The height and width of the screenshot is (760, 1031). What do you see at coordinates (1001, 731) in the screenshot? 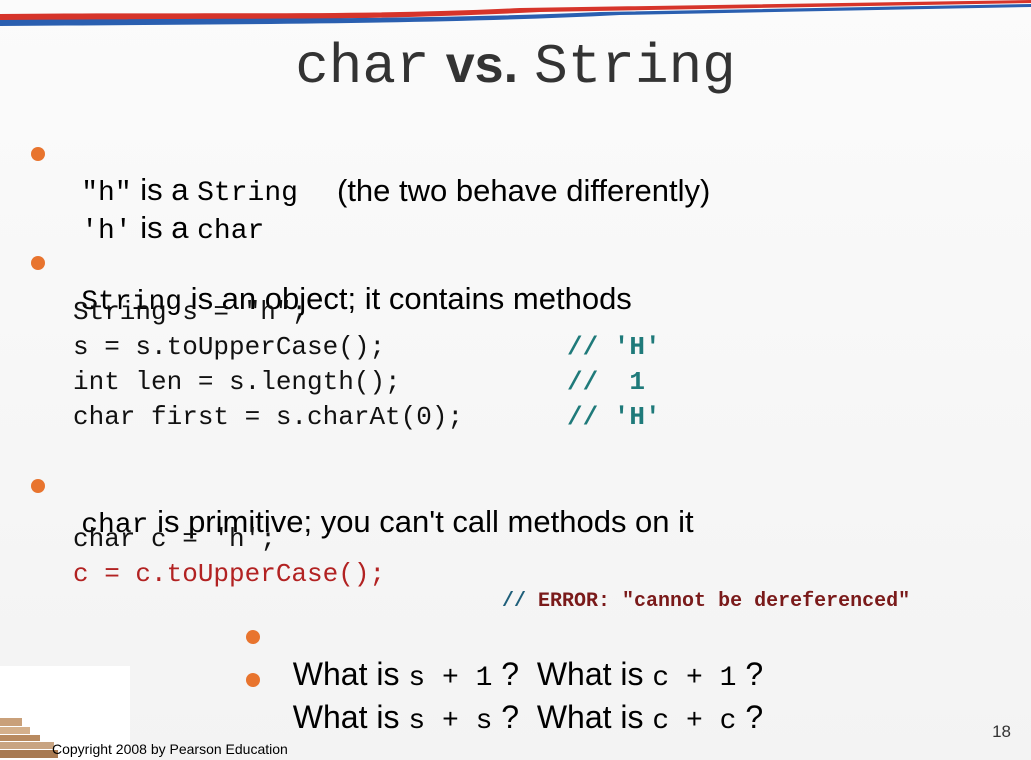
I see `page-number: 18` at bounding box center [1001, 731].